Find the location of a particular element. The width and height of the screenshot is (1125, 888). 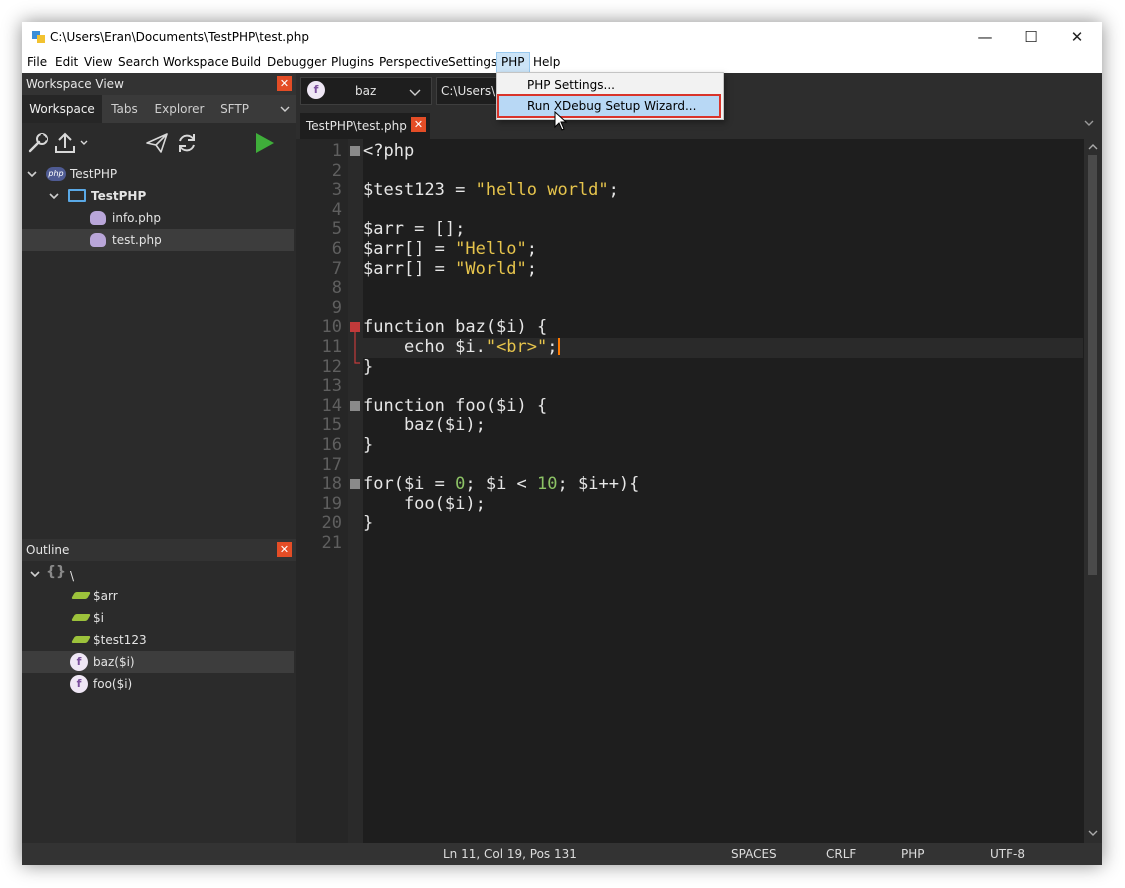

tree-item-project-testphp: php TestPHP is located at coordinates (158, 174).